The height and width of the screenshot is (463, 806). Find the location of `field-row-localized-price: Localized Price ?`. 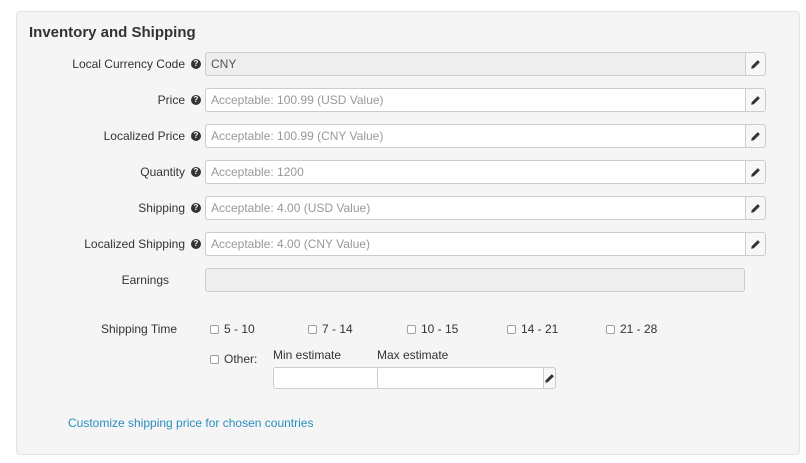

field-row-localized-price: Localized Price ? is located at coordinates (397, 136).